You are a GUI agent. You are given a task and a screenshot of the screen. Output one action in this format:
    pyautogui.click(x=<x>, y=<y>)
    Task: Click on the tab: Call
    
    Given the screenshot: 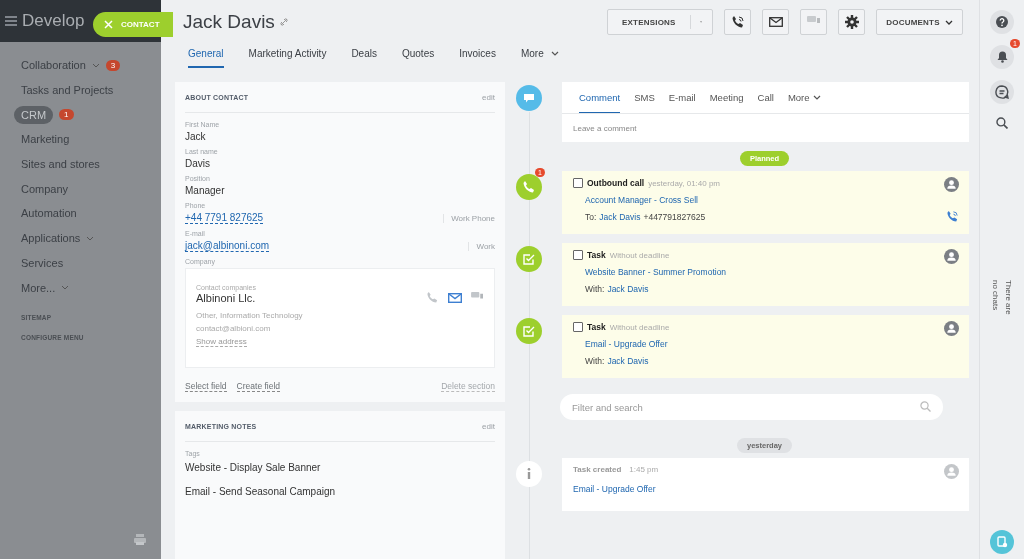 What is the action you would take?
    pyautogui.click(x=765, y=97)
    